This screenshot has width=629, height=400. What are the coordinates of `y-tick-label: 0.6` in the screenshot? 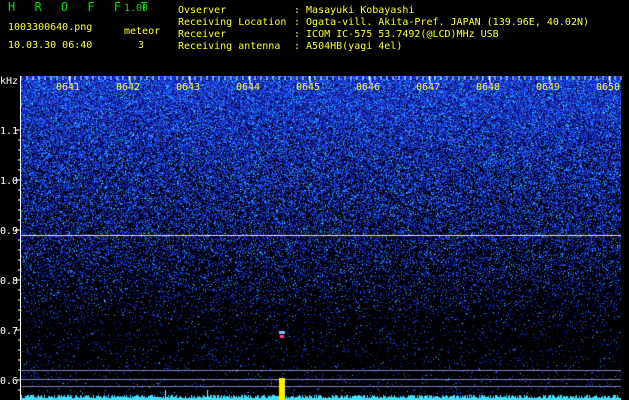 It's located at (9, 381).